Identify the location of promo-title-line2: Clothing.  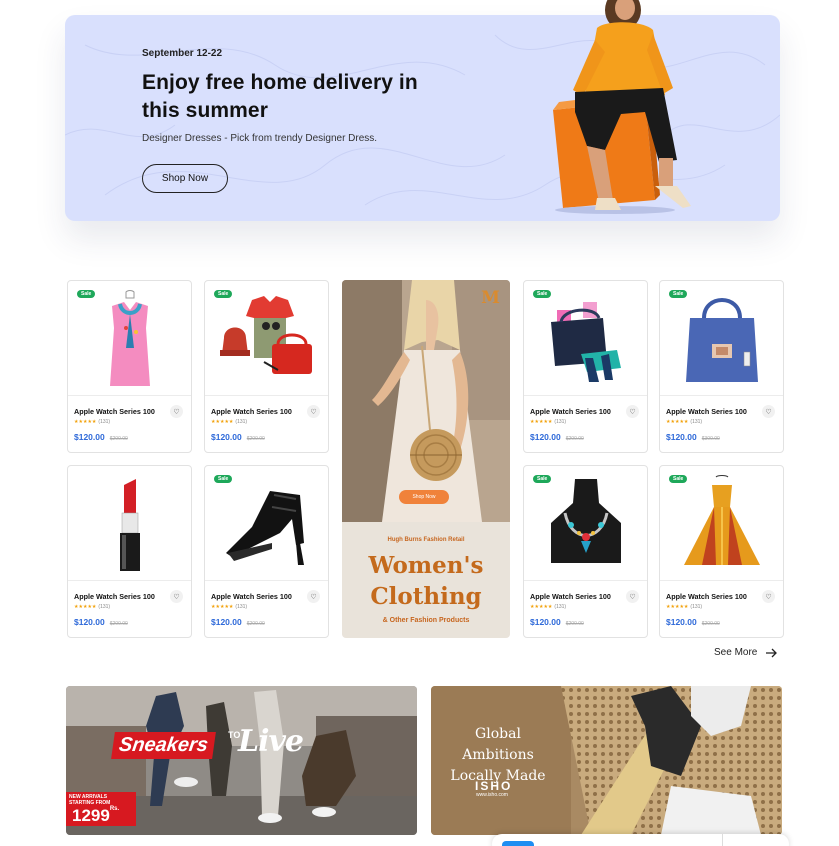
(426, 596).